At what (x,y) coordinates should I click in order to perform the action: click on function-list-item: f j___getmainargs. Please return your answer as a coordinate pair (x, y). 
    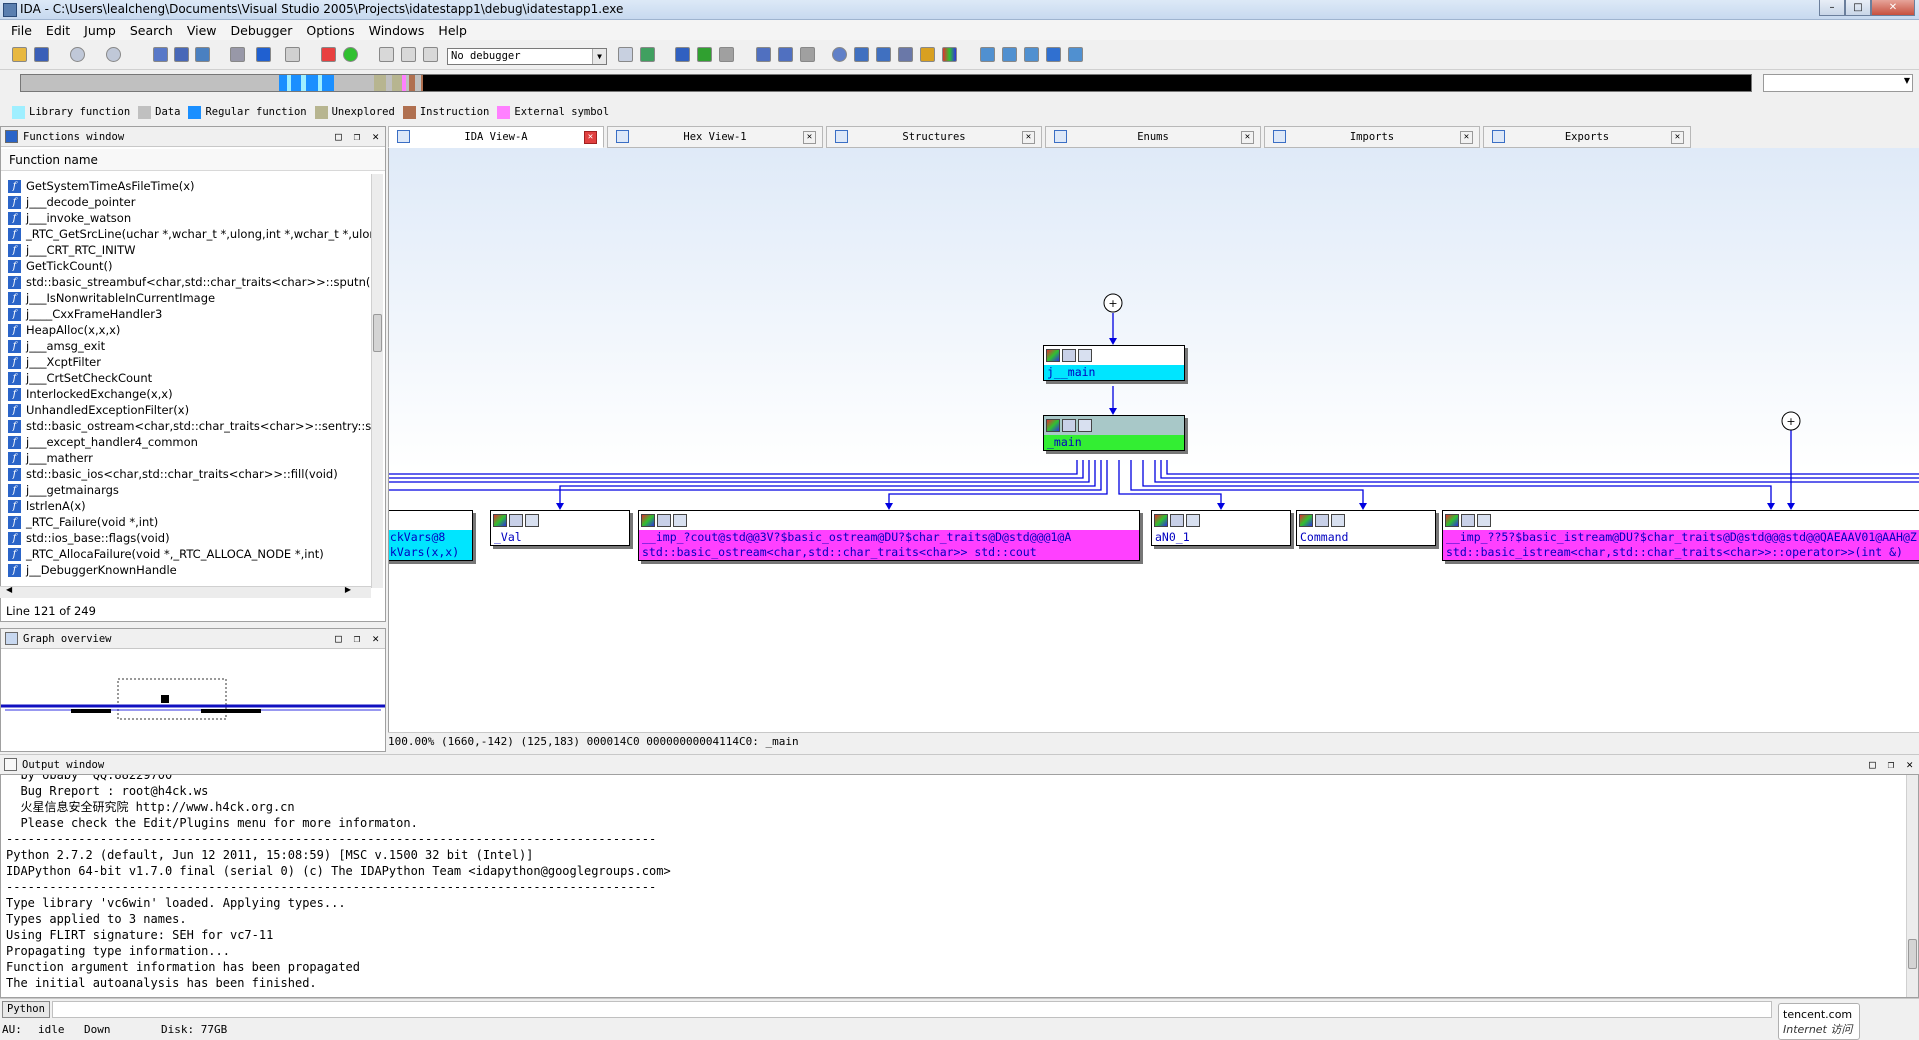
    Looking at the image, I should click on (191, 490).